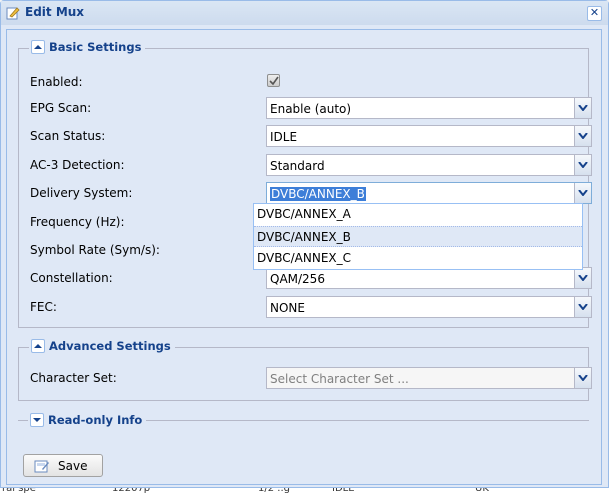 This screenshot has height=498, width=609. Describe the element at coordinates (318, 194) in the screenshot. I see `delivery-system-value: DVBC/ANNEX_B` at that location.